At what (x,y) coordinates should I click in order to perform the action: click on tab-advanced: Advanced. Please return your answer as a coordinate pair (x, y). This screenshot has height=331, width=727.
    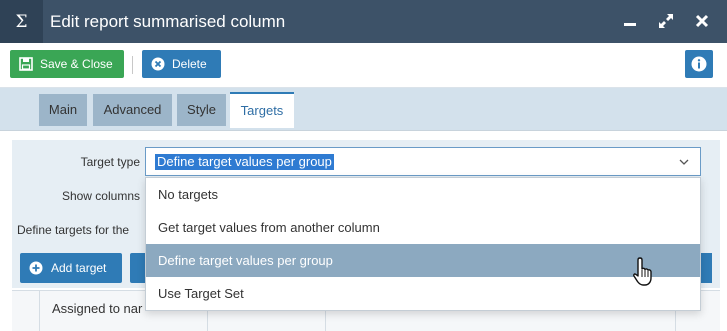
    Looking at the image, I should click on (132, 110).